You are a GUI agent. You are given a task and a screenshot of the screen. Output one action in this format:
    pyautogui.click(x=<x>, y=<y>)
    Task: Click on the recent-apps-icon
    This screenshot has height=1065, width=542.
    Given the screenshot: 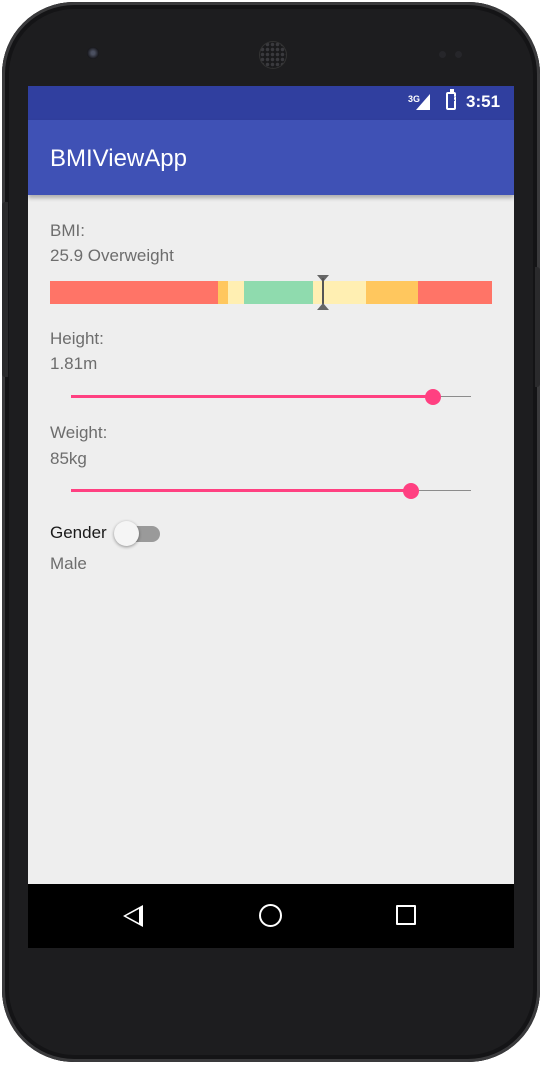 What is the action you would take?
    pyautogui.click(x=406, y=915)
    